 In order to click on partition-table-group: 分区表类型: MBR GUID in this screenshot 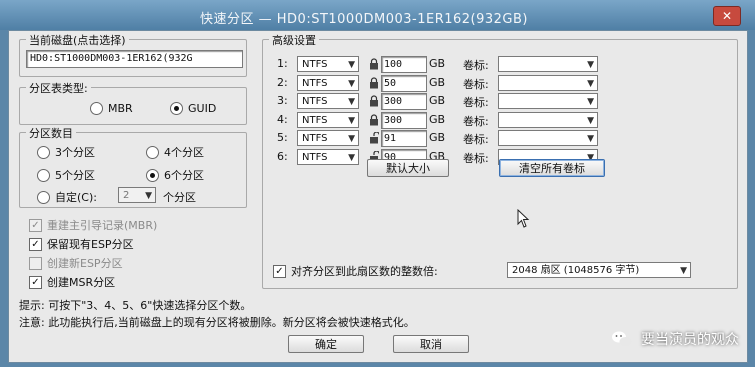, I will do `click(133, 102)`.